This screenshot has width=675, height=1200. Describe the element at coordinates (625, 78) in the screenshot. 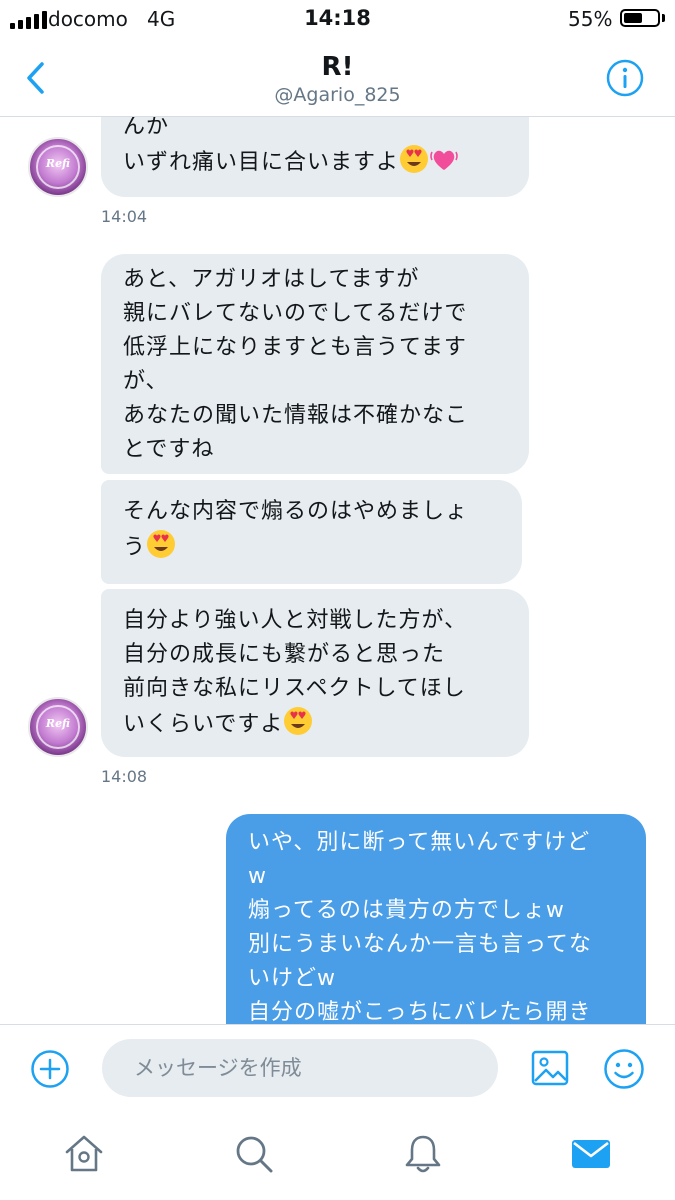

I see `info-icon` at that location.